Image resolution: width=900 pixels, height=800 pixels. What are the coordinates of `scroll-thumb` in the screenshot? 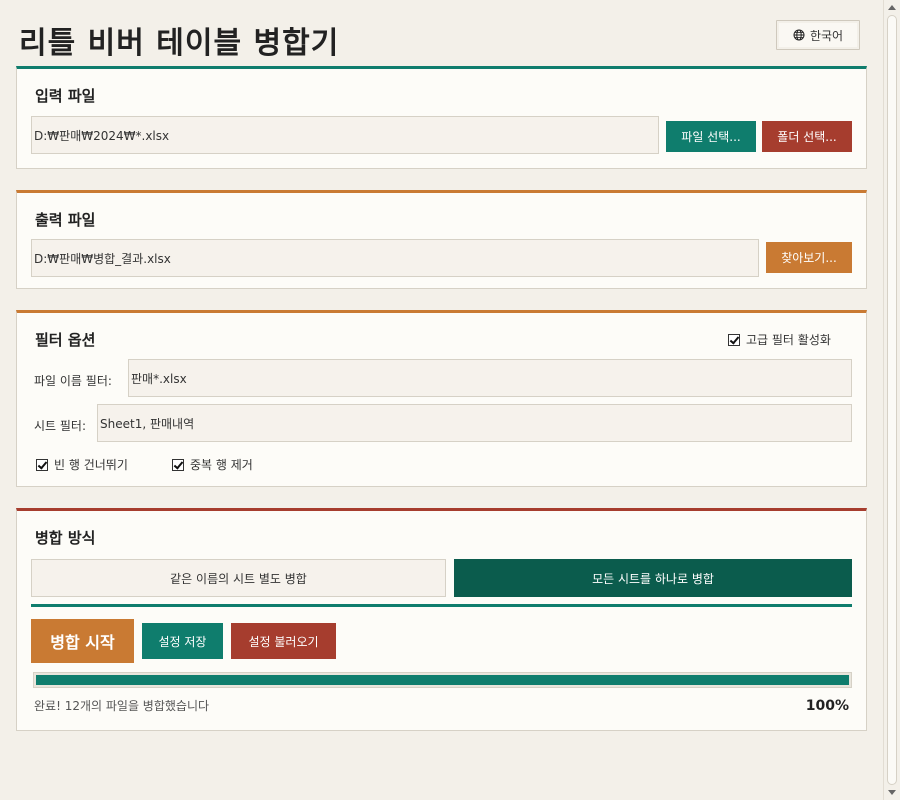 It's located at (892, 400).